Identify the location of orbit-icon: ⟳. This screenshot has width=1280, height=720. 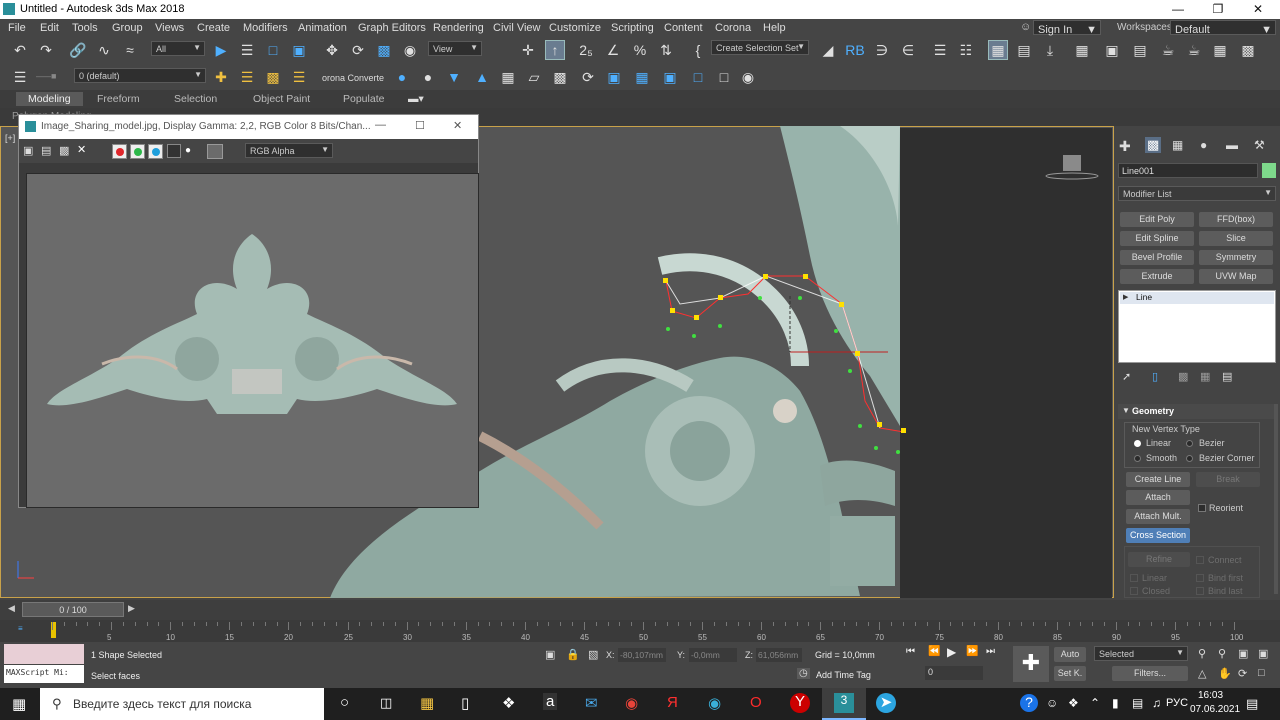
(1242, 673).